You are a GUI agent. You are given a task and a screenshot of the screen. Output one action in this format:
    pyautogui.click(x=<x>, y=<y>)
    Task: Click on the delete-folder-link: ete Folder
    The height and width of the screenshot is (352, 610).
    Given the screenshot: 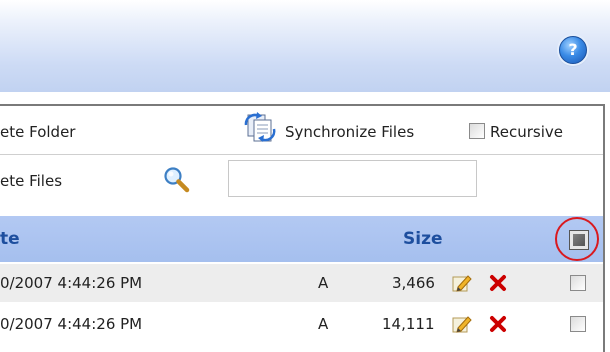 What is the action you would take?
    pyautogui.click(x=37, y=132)
    